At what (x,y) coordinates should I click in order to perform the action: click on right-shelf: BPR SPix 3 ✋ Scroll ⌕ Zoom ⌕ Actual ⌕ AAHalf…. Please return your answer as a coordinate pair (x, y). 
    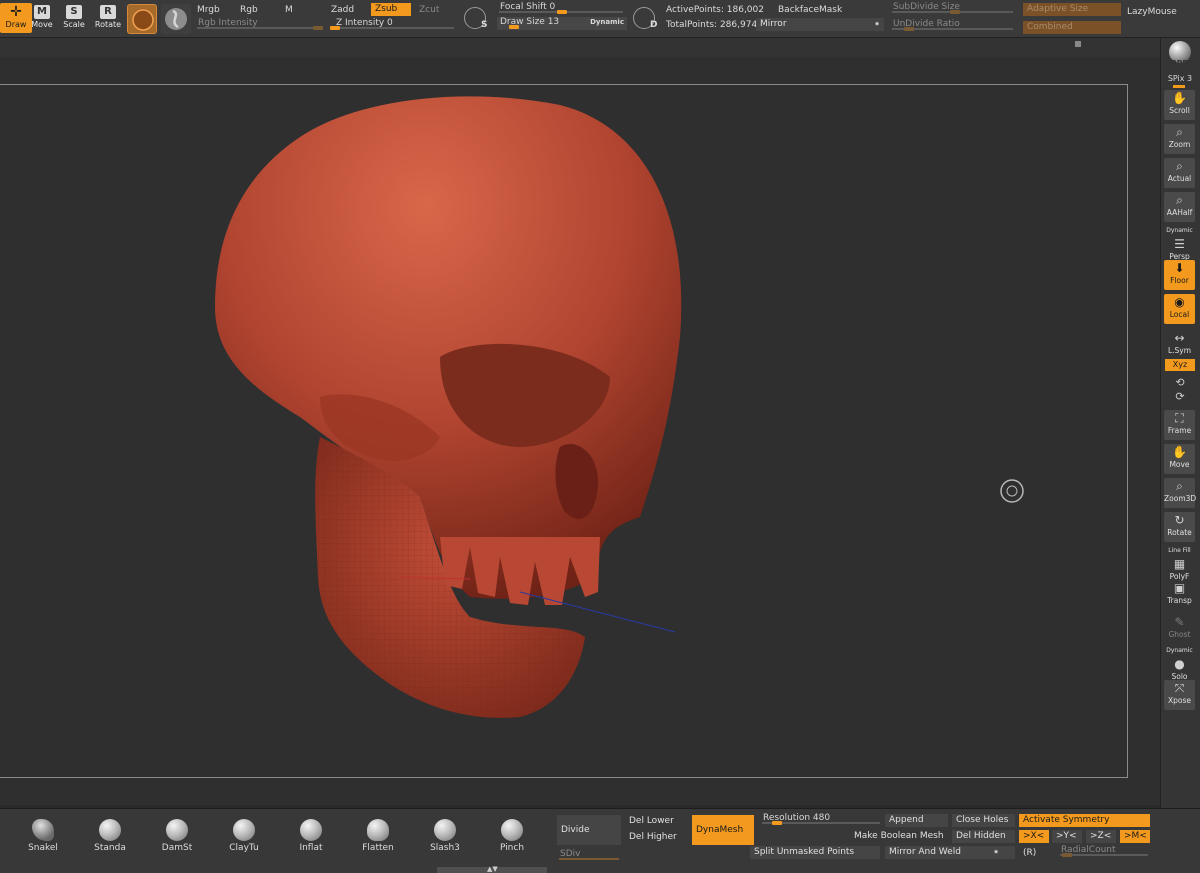
    Looking at the image, I should click on (1180, 423).